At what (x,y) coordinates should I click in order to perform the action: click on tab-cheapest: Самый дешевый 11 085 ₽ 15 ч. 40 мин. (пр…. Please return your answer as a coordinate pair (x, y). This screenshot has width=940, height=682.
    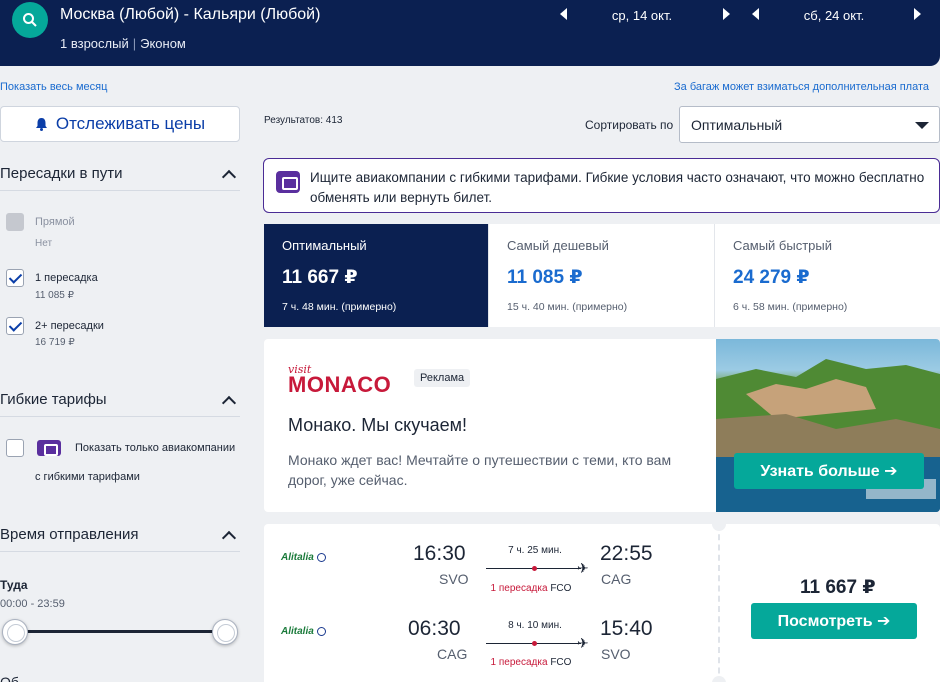
    Looking at the image, I should click on (602, 275).